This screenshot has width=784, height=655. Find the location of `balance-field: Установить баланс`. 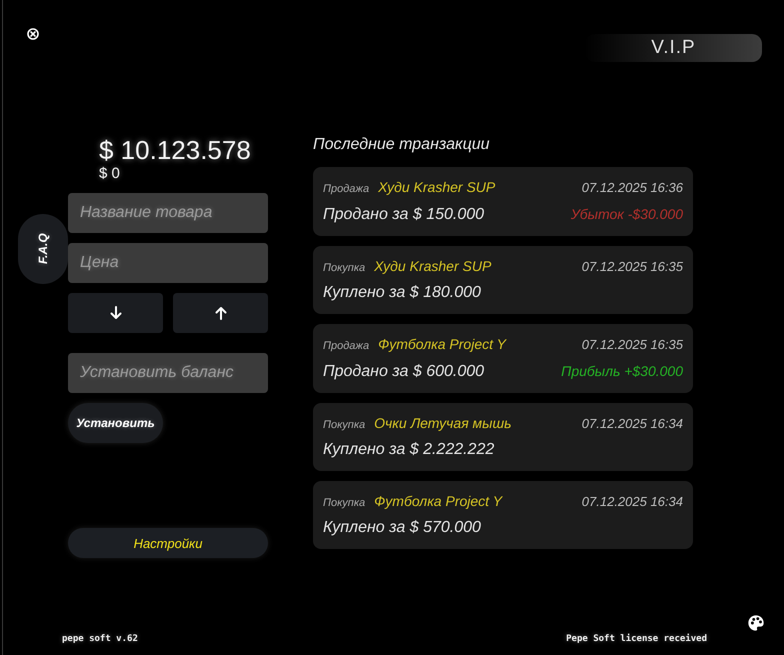

balance-field: Установить баланс is located at coordinates (168, 373).